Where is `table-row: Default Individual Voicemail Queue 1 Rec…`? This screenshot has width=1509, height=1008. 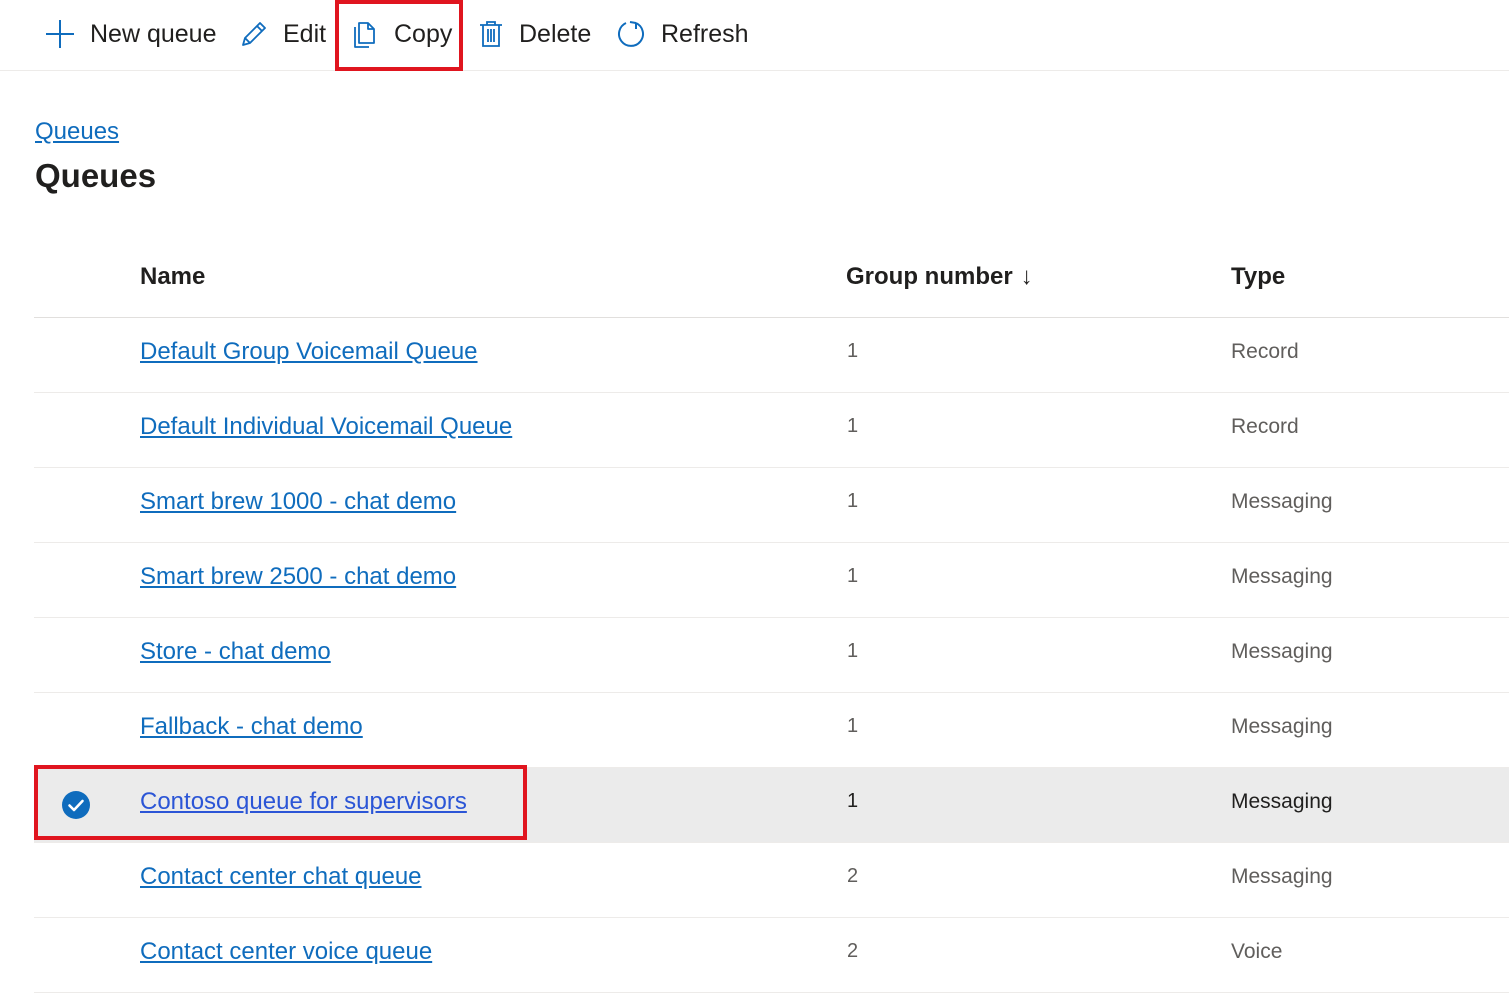
table-row: Default Individual Voicemail Queue 1 Rec… is located at coordinates (771, 430).